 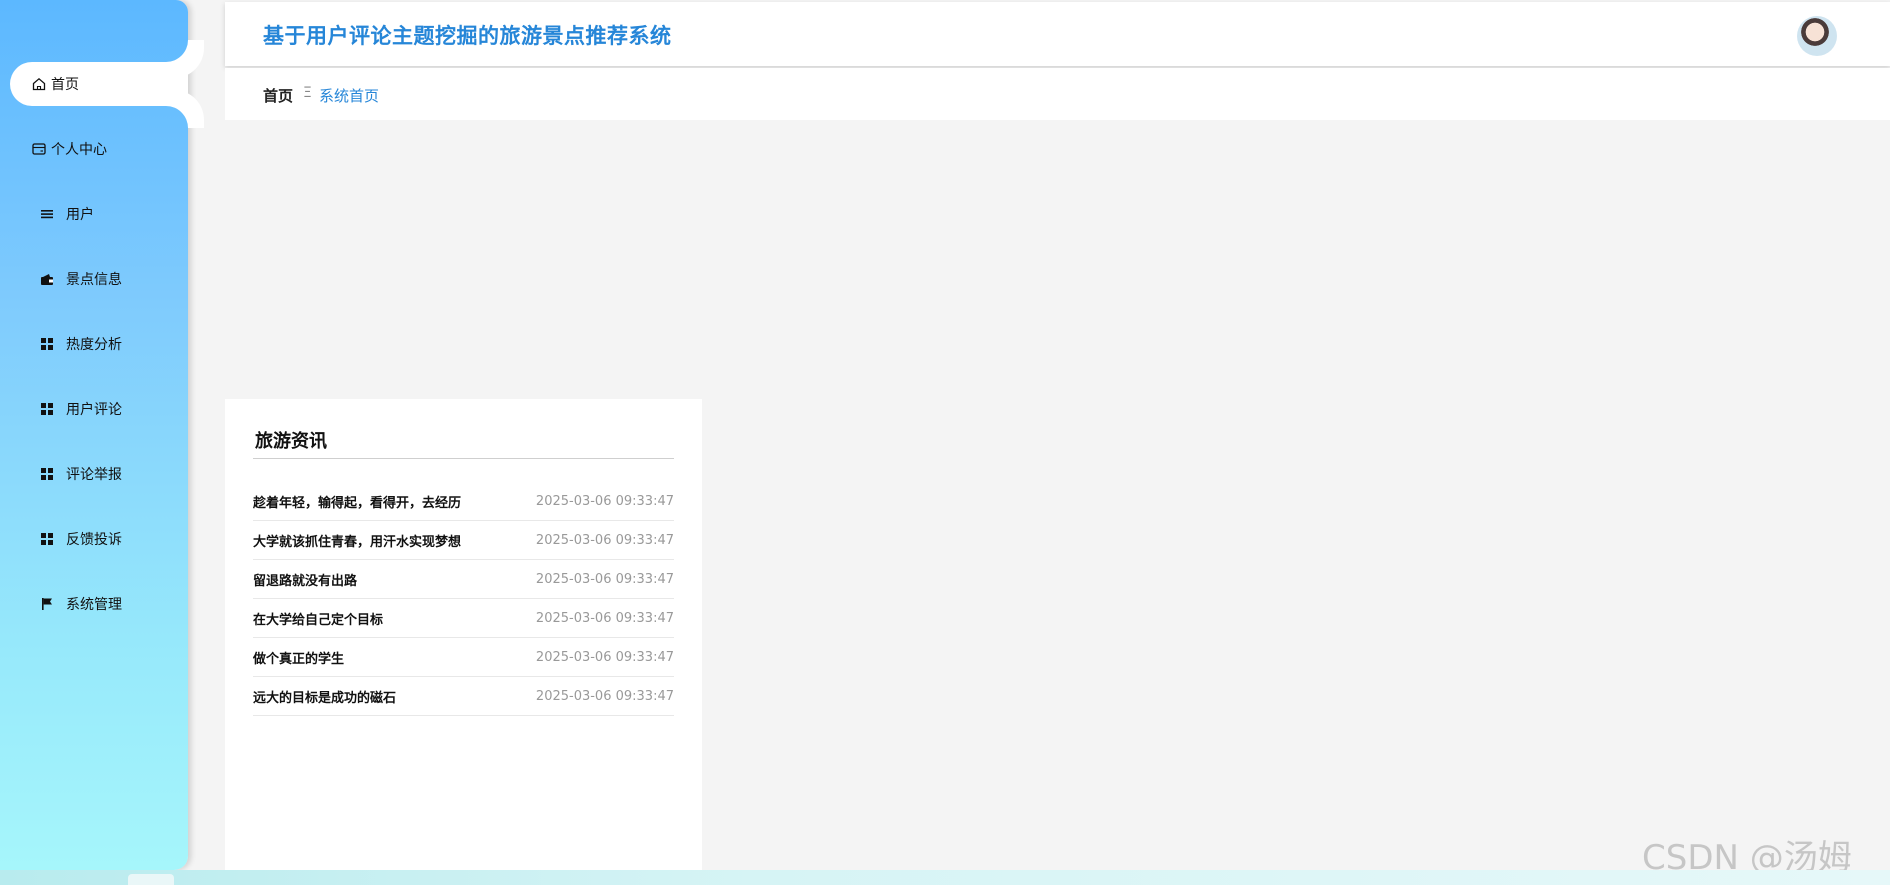 What do you see at coordinates (463, 540) in the screenshot?
I see `list-item: 大学就该抓住青春，用汗水实现梦想 2025-03-06 09:33:47` at bounding box center [463, 540].